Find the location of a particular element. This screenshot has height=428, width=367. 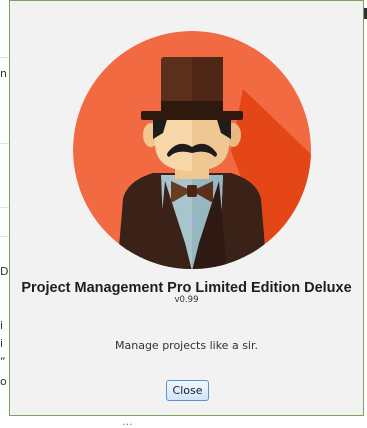

app-tagline: Manage projects like a sir. is located at coordinates (186, 345).